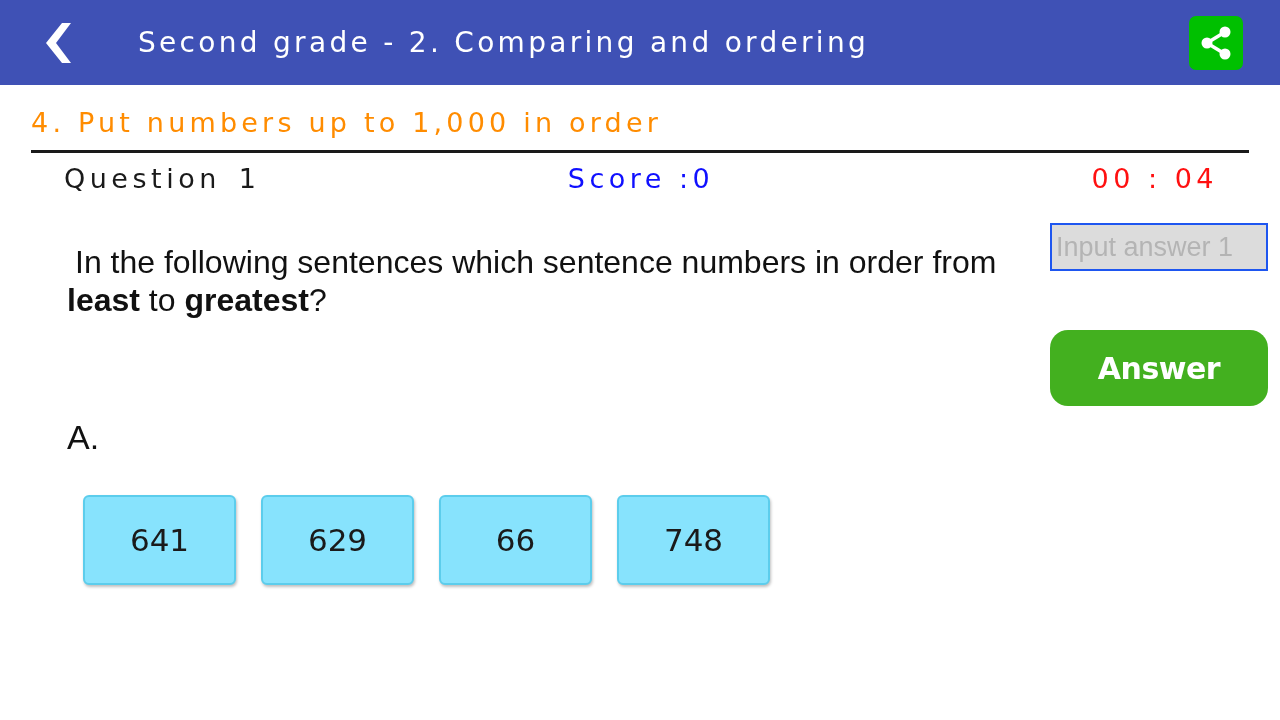 The height and width of the screenshot is (720, 1280). What do you see at coordinates (1154, 178) in the screenshot?
I see `timer-text: 00 : 04` at bounding box center [1154, 178].